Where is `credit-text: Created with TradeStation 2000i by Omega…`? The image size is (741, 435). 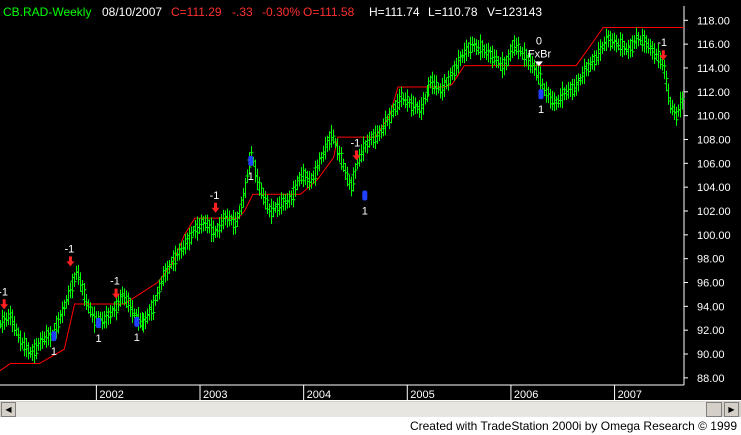
credit-text: Created with TradeStation 2000i by Omega… is located at coordinates (573, 426).